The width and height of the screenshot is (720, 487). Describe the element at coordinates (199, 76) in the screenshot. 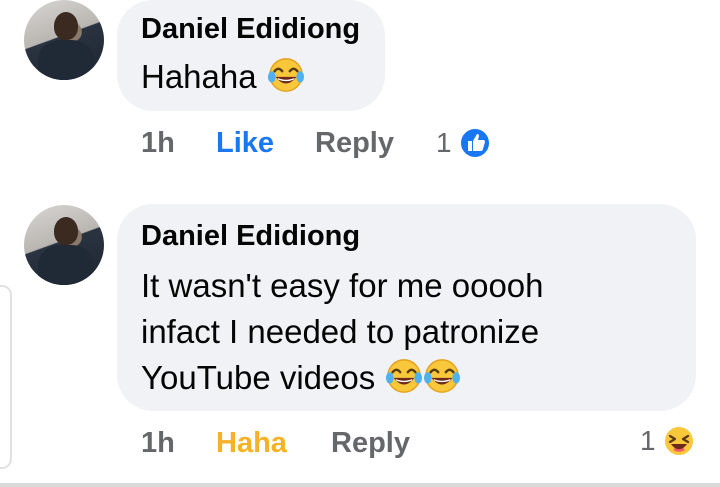

I see `comment-text-line: Hahaha` at that location.